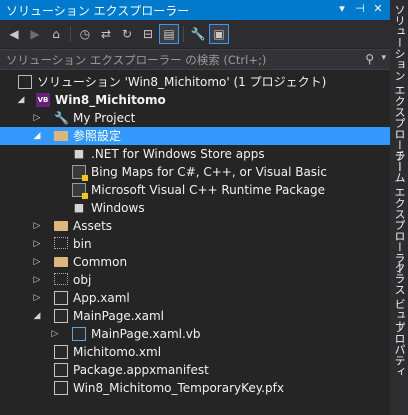  Describe the element at coordinates (25, 82) in the screenshot. I see `solution-icon` at that location.